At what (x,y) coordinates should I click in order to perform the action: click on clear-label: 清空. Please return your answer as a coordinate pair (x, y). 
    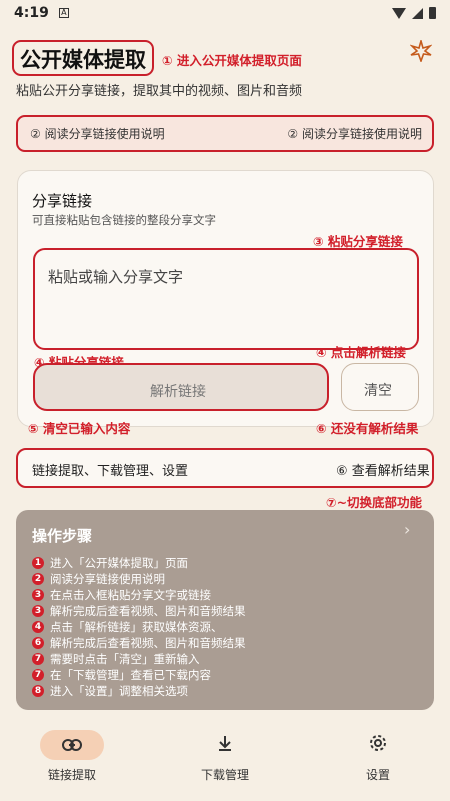
    Looking at the image, I should click on (378, 391).